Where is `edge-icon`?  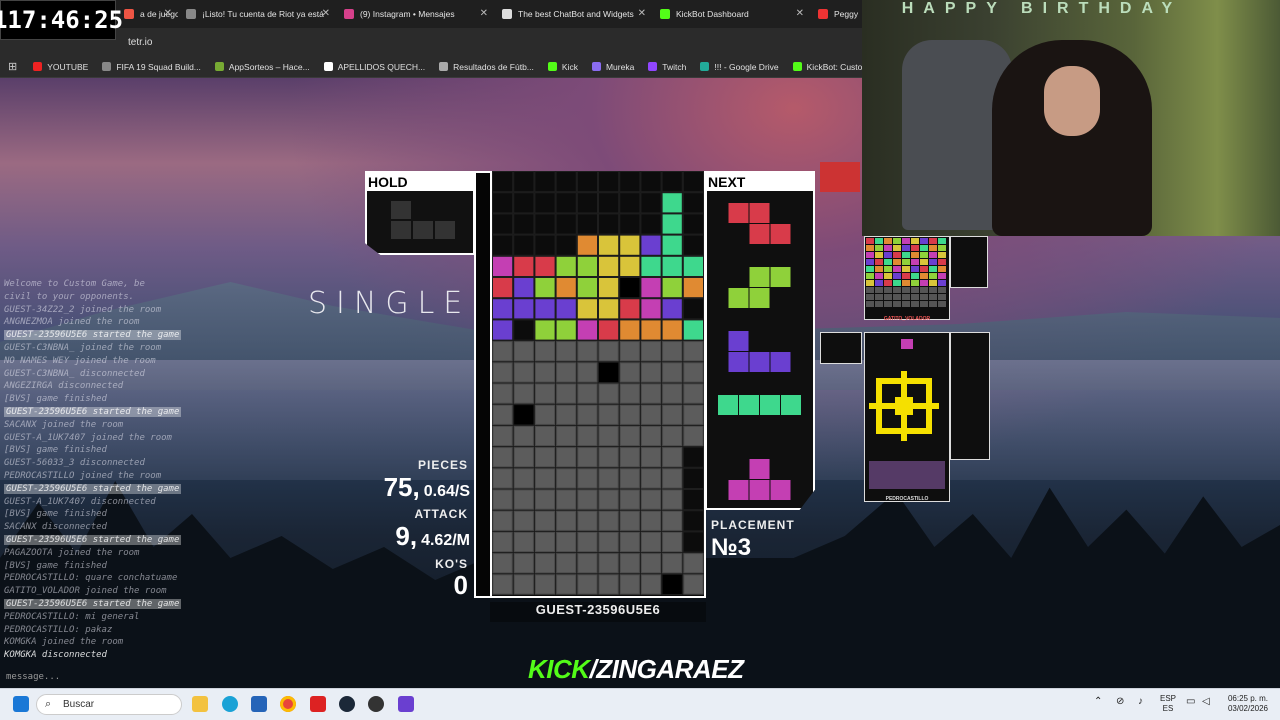 edge-icon is located at coordinates (230, 704).